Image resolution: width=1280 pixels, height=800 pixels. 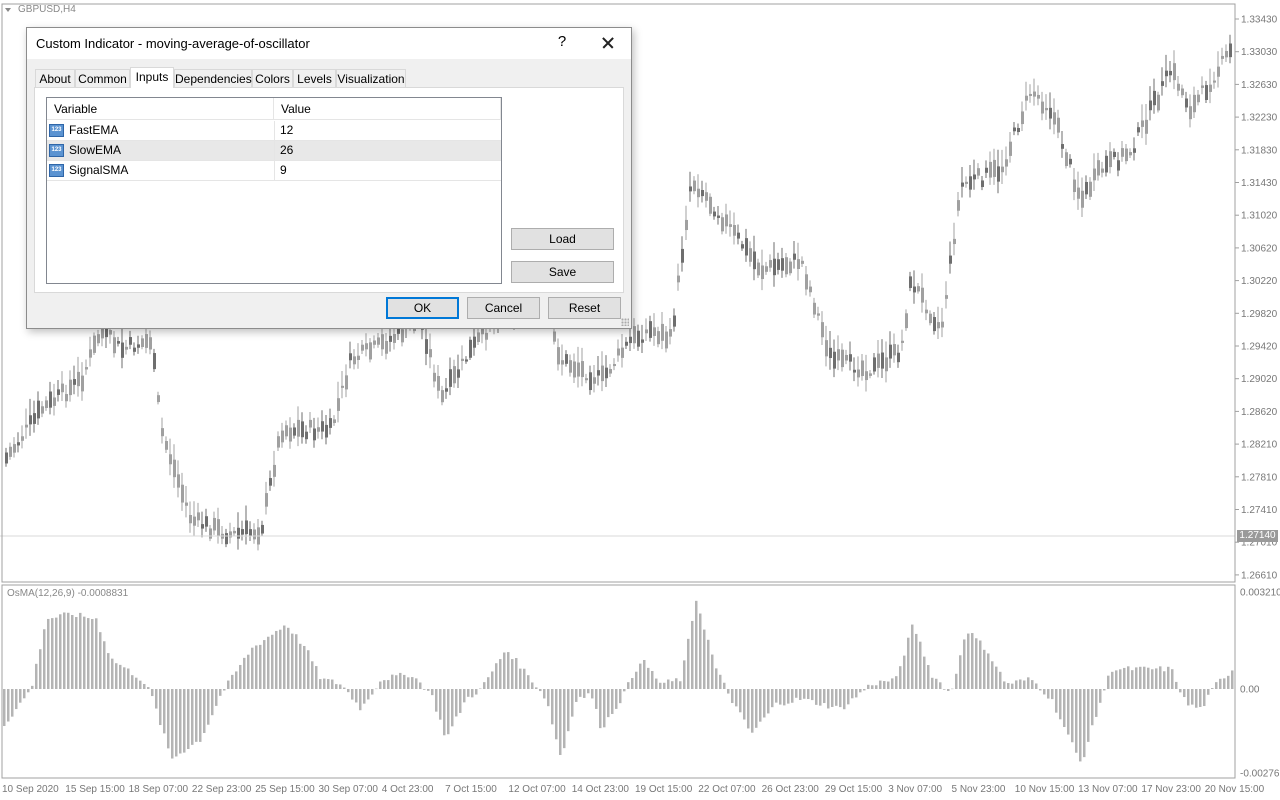 I want to click on table-row: 123 SlowEMA 26, so click(x=274, y=151).